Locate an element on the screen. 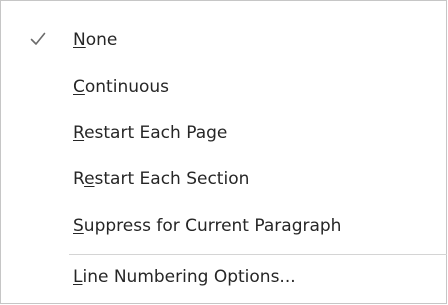  menu-item-continuous: Continuous is located at coordinates (223, 87).